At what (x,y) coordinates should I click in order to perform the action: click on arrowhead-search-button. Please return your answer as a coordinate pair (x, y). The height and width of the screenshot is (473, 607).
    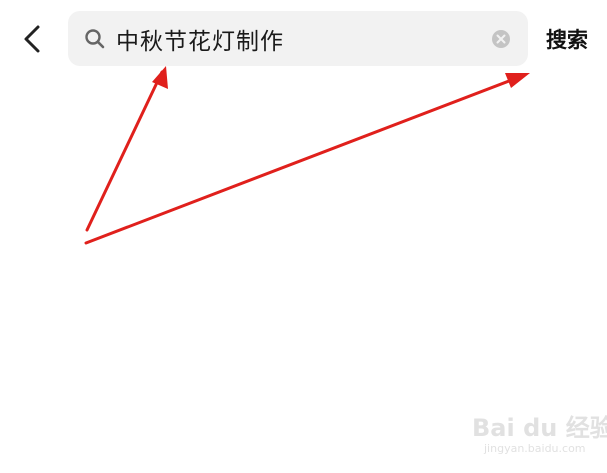
    Looking at the image, I should click on (517, 80).